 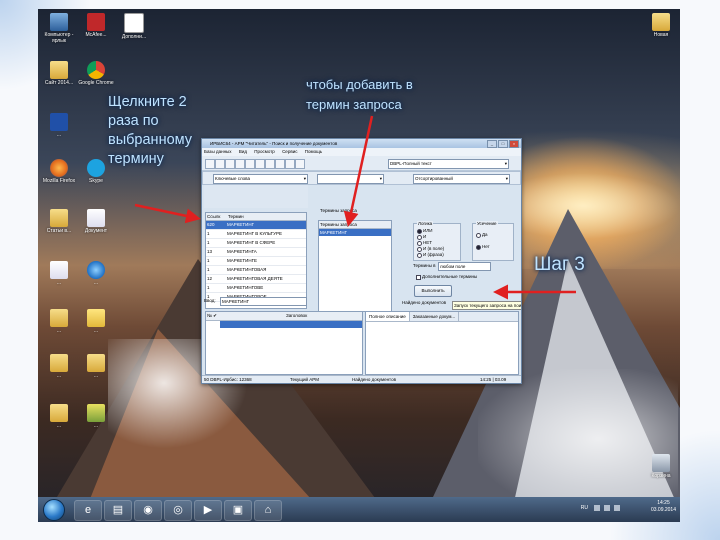 What do you see at coordinates (118, 510) in the screenshot?
I see `taskbar-folder-icon: ▤` at bounding box center [118, 510].